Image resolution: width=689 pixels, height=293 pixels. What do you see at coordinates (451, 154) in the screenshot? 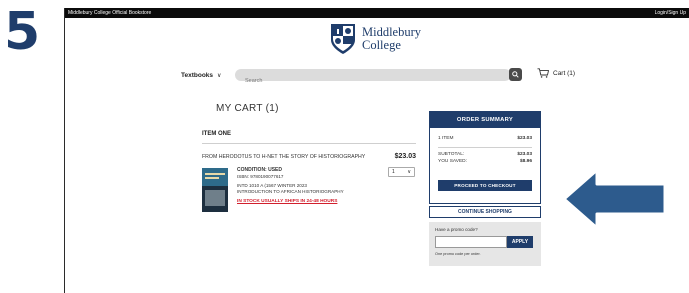
I see `subtotal-label: SUBTOTAL:` at bounding box center [451, 154].